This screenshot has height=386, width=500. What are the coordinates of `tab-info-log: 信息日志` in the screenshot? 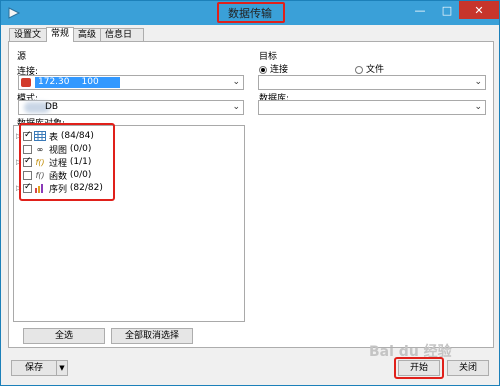 It's located at (122, 40).